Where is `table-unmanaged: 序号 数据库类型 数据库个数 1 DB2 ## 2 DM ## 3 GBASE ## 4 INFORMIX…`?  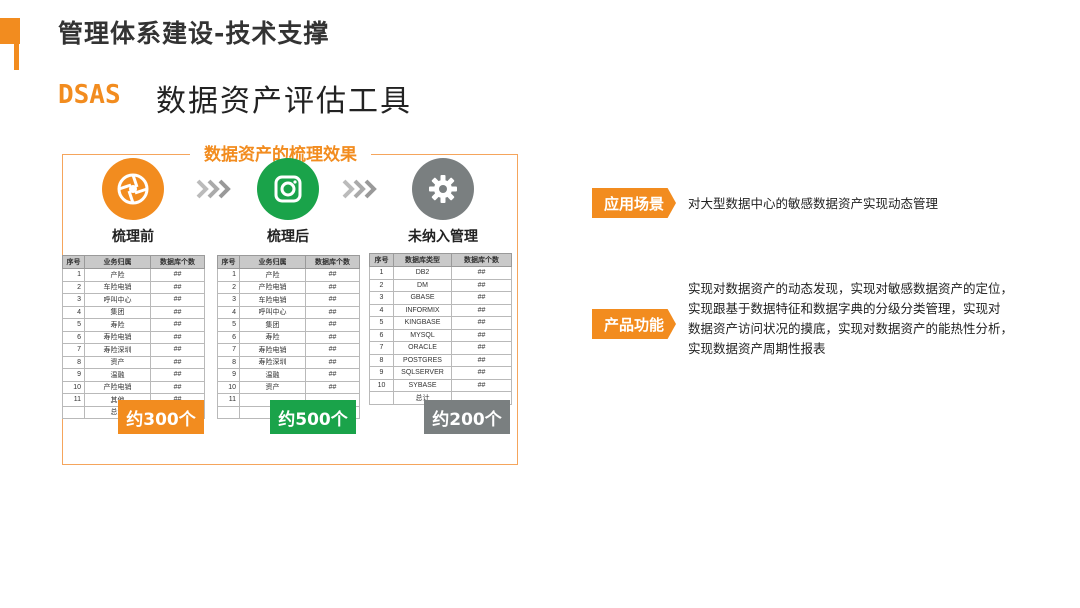 table-unmanaged: 序号 数据库类型 数据库个数 1 DB2 ## 2 DM ## 3 GBASE ## 4 INFORMIX… is located at coordinates (440, 329).